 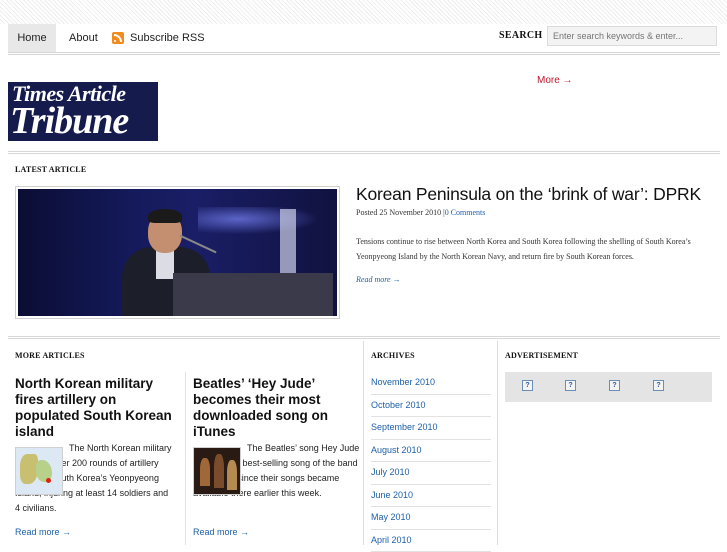 What do you see at coordinates (541, 355) in the screenshot?
I see `advertisement-heading: ADVERTISEMENT` at bounding box center [541, 355].